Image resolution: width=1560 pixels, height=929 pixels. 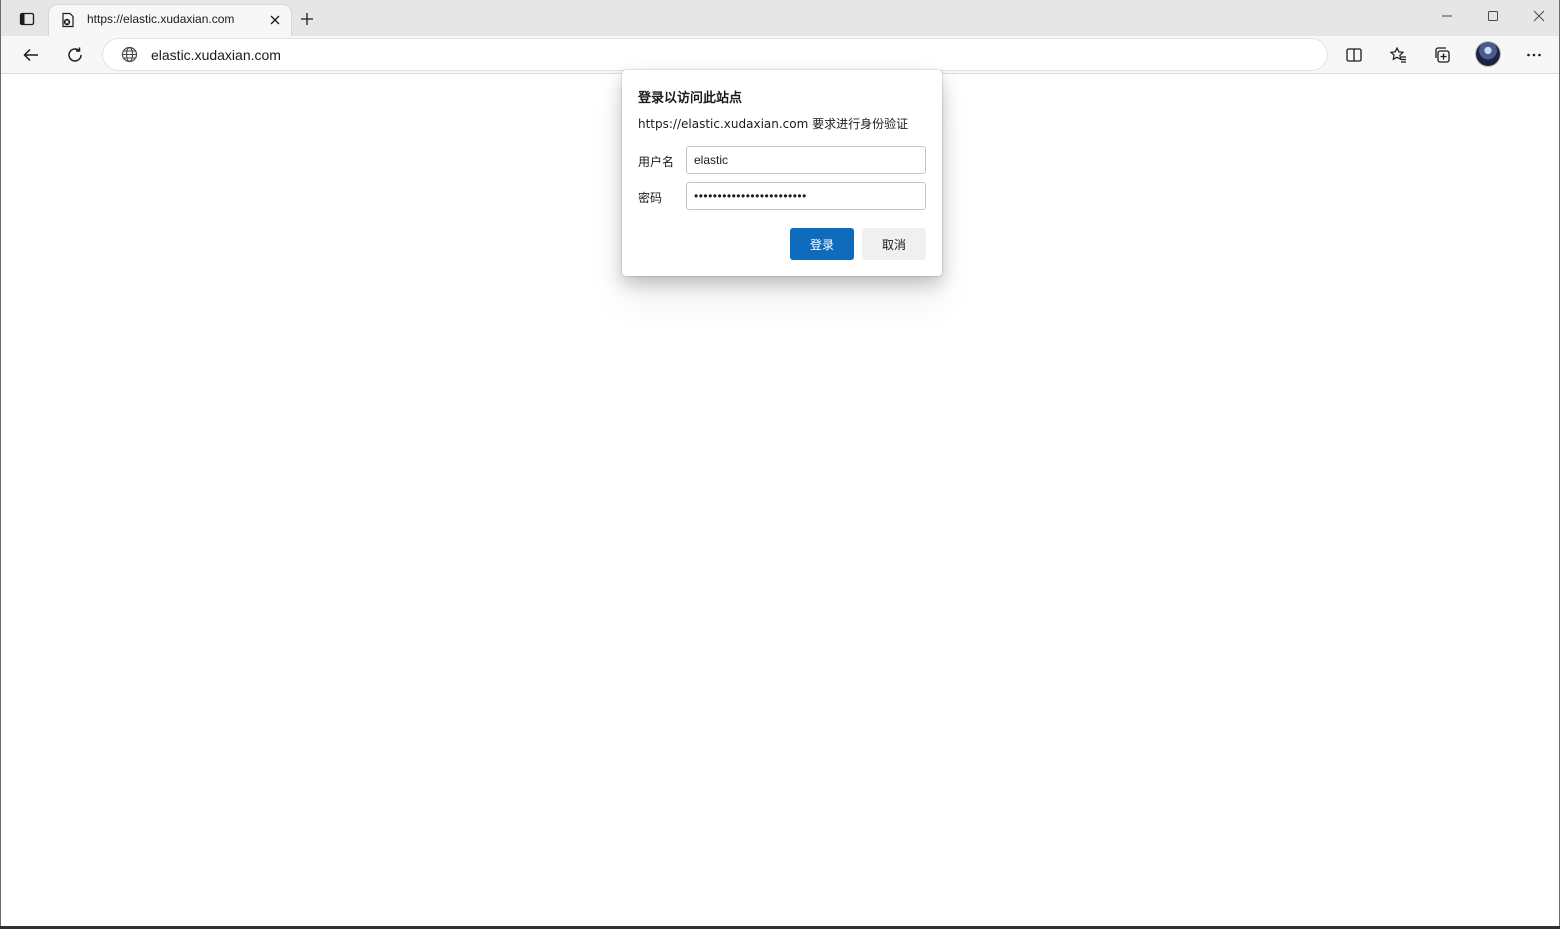 I want to click on cancel-button: 取消, so click(x=894, y=244).